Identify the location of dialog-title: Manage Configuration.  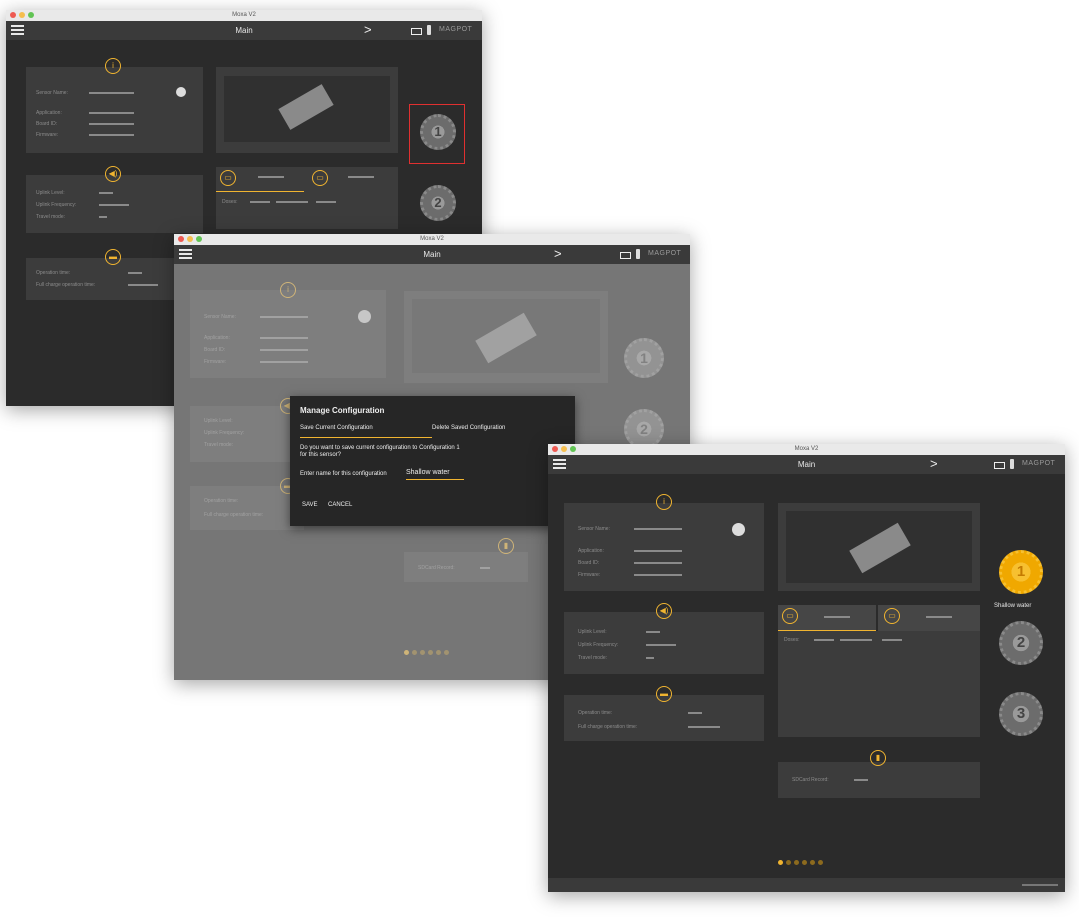
(342, 410).